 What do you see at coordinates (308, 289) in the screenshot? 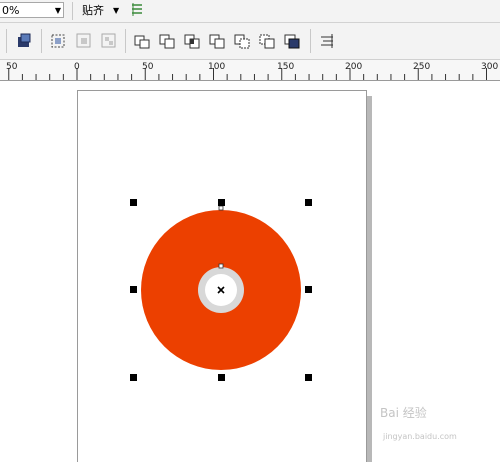
I see `selection-handle-right` at bounding box center [308, 289].